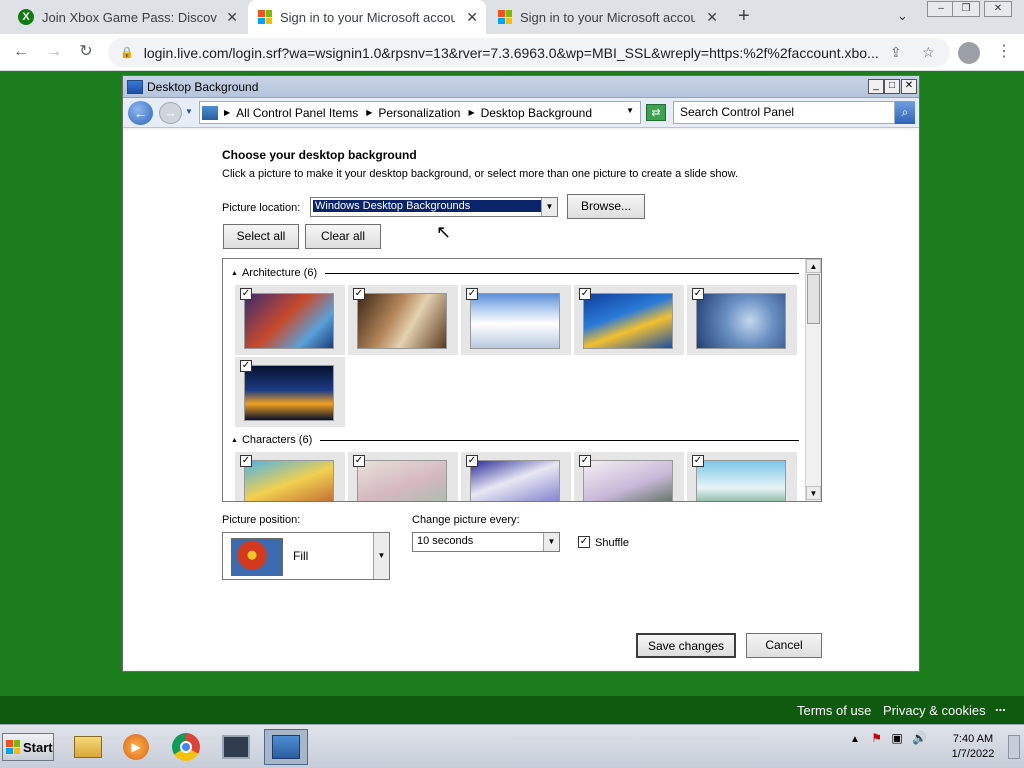 Image resolution: width=1024 pixels, height=768 pixels. What do you see at coordinates (515, 273) in the screenshot?
I see `group-header-architecture: ▲ Architecture (6)` at bounding box center [515, 273].